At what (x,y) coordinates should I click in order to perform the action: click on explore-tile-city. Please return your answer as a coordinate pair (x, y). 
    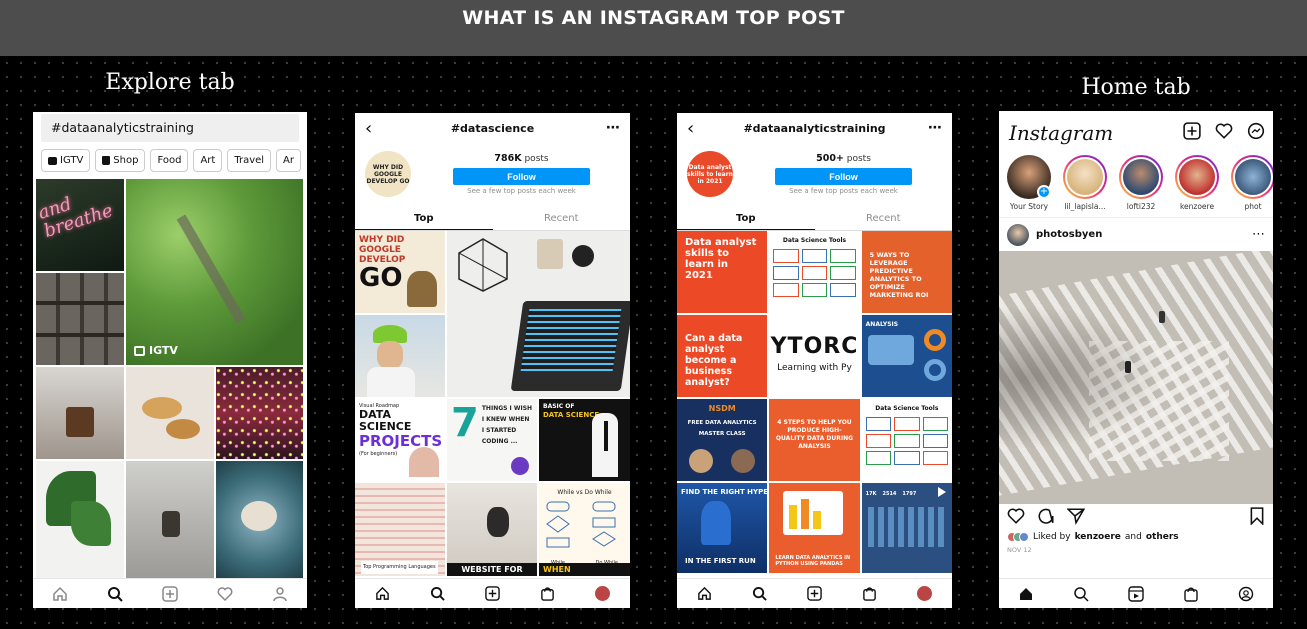
    Looking at the image, I should click on (259, 413).